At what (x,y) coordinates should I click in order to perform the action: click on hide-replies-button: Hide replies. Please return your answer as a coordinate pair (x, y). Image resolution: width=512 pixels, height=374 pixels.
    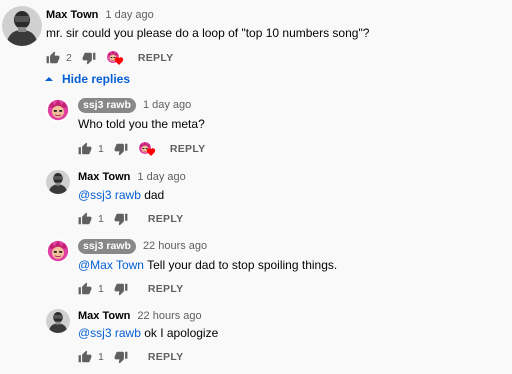
    Looking at the image, I should click on (87, 79).